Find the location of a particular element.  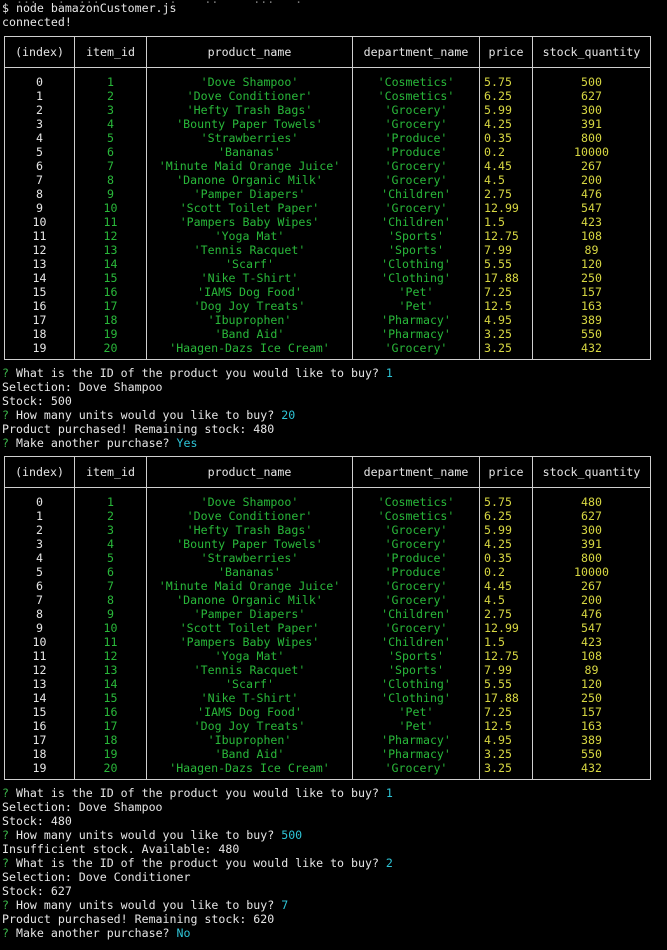

cell-index: 4 is located at coordinates (39, 558).